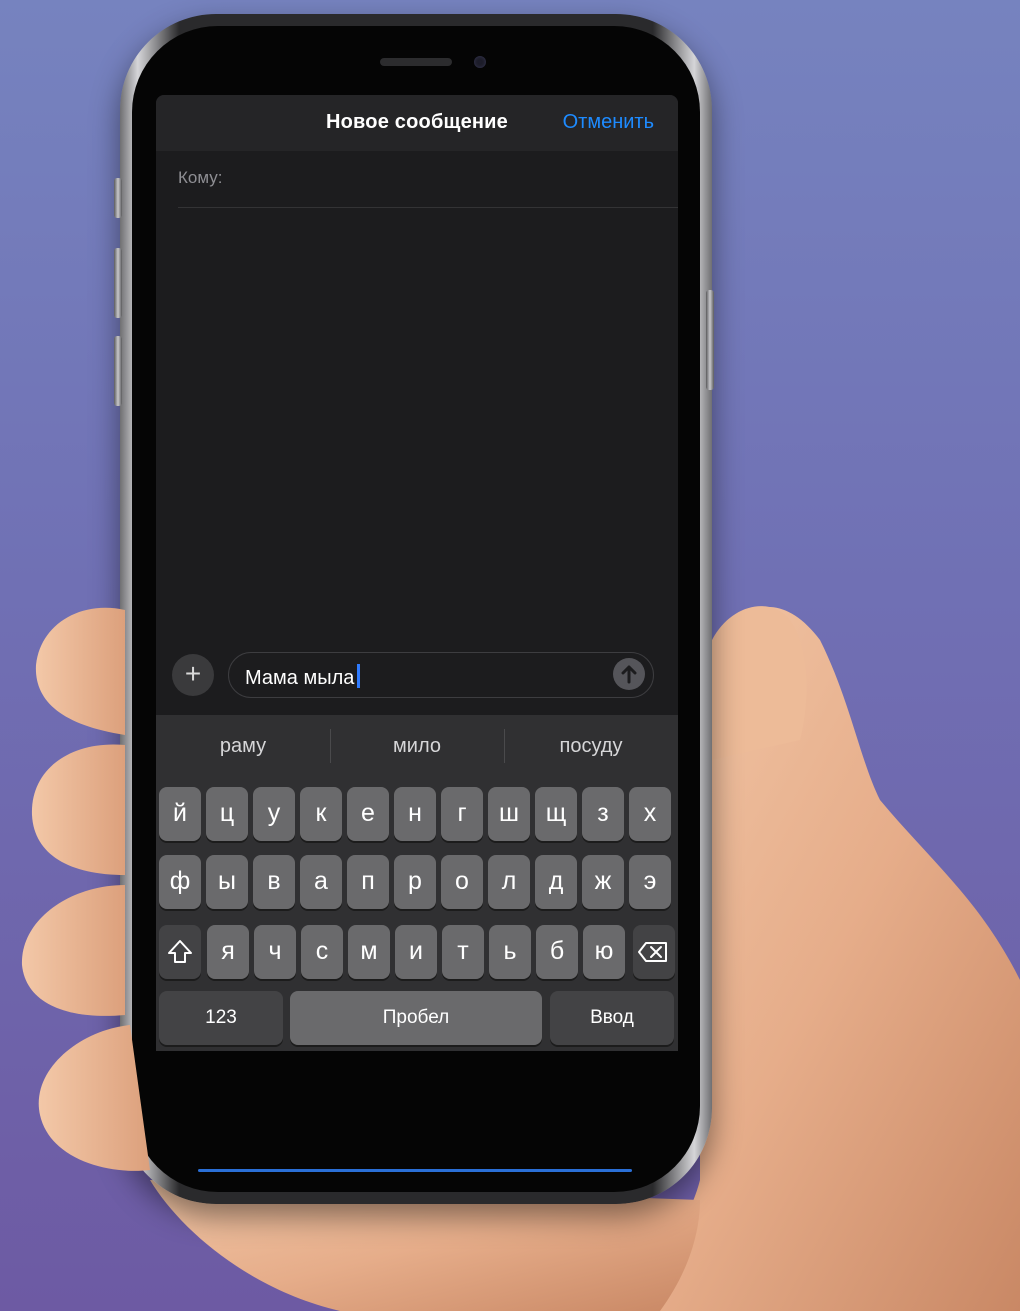 The width and height of the screenshot is (1020, 1311). I want to click on key-у: у, so click(274, 814).